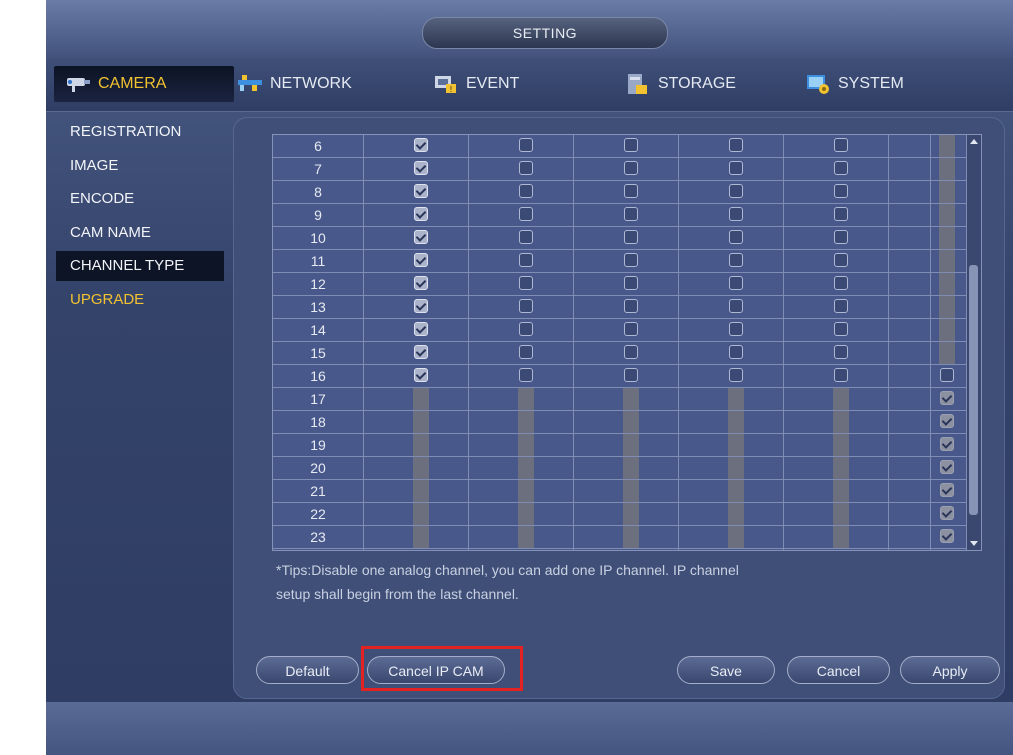  I want to click on menu-item-channel-type: CHANNEL TYPE, so click(140, 266).